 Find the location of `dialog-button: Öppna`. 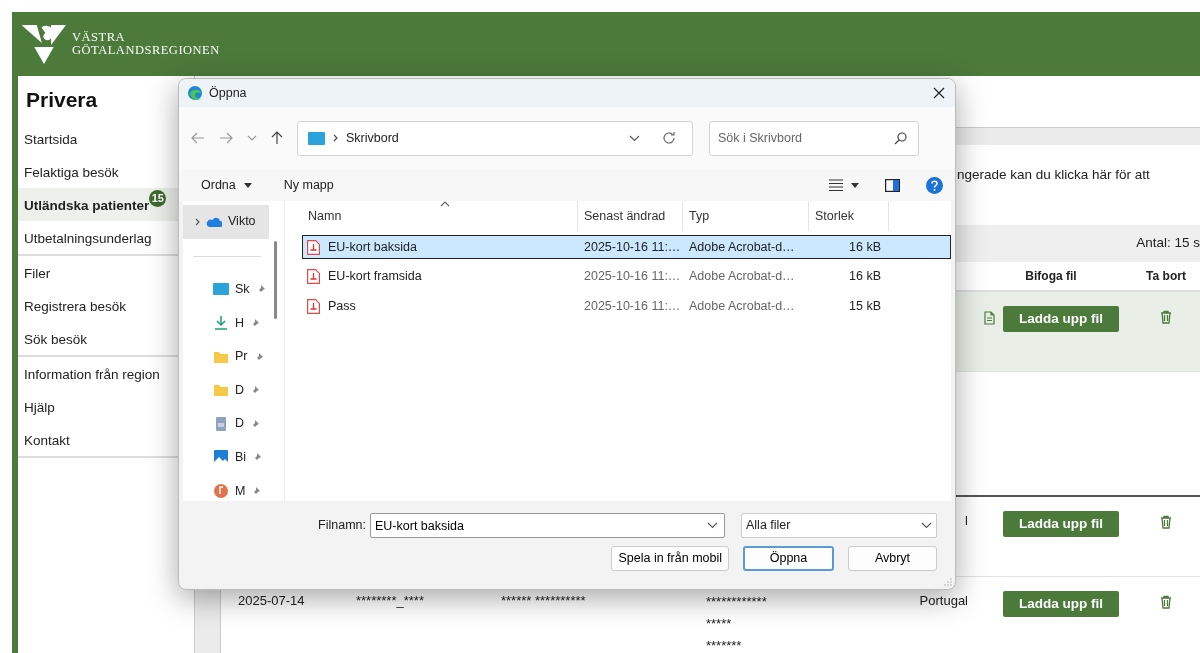

dialog-button: Öppna is located at coordinates (788, 558).